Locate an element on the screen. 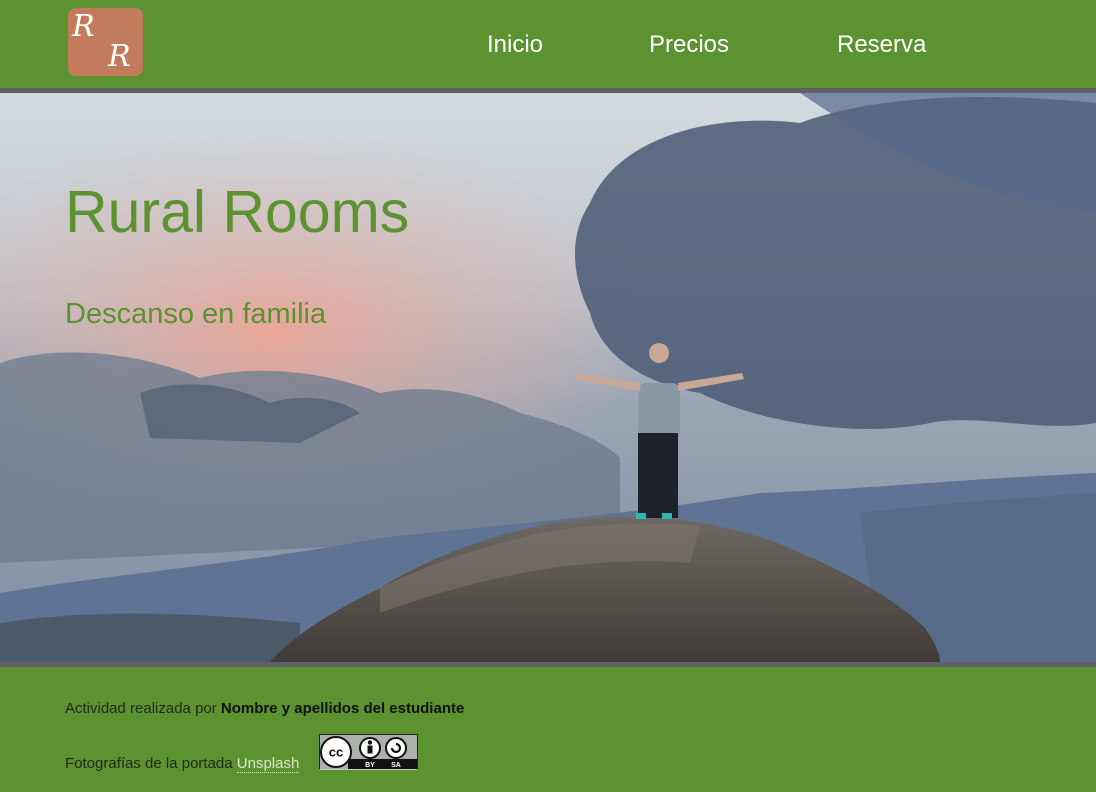  footer-photos: Fotografías de la portada Unsplash is located at coordinates (182, 764).